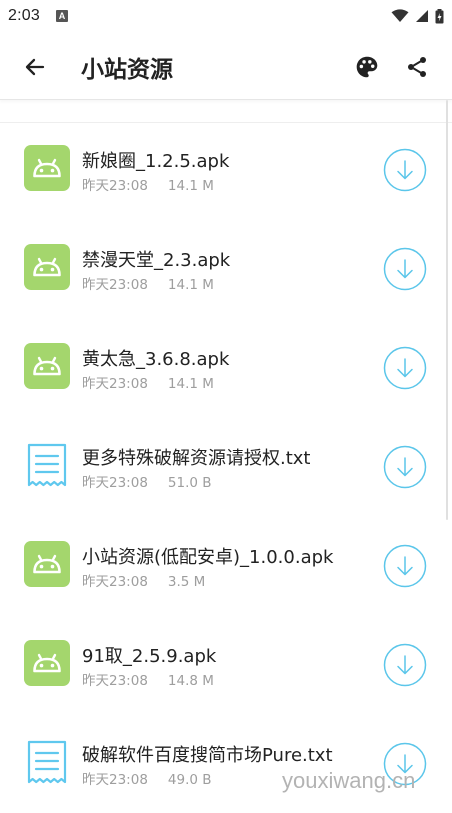 This screenshot has height=813, width=452. Describe the element at coordinates (127, 70) in the screenshot. I see `page-title: 小站资源` at that location.